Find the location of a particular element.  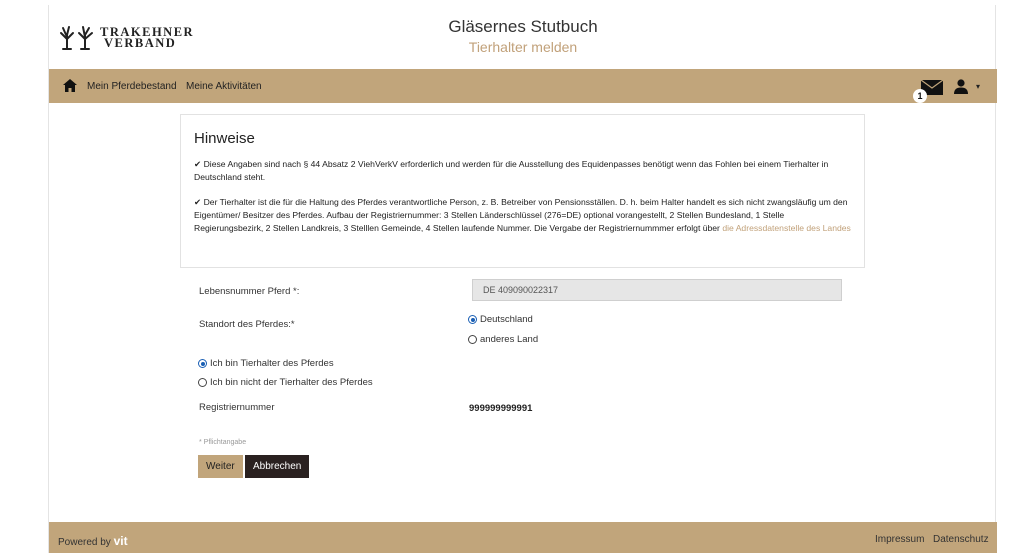

home-icon is located at coordinates (70, 85).